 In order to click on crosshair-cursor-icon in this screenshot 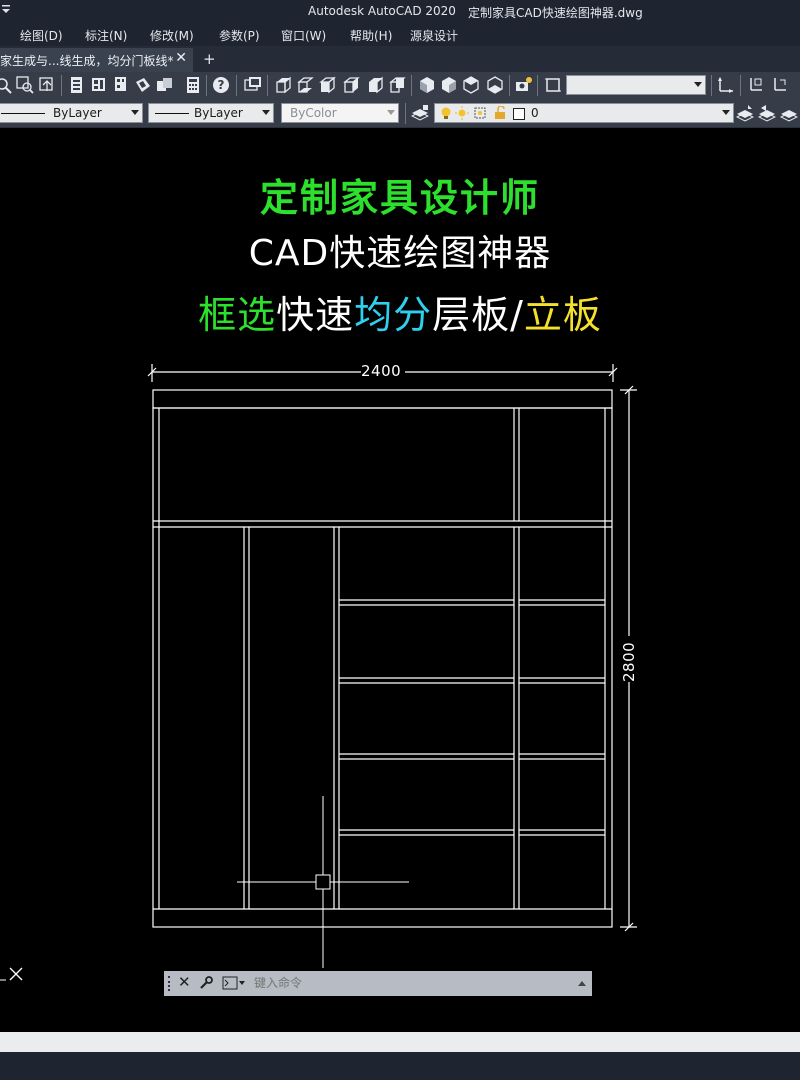, I will do `click(323, 882)`.